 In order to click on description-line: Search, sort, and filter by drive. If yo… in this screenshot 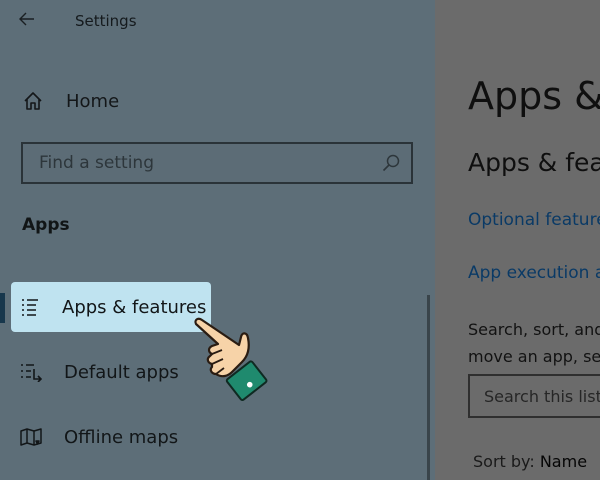, I will do `click(534, 329)`.